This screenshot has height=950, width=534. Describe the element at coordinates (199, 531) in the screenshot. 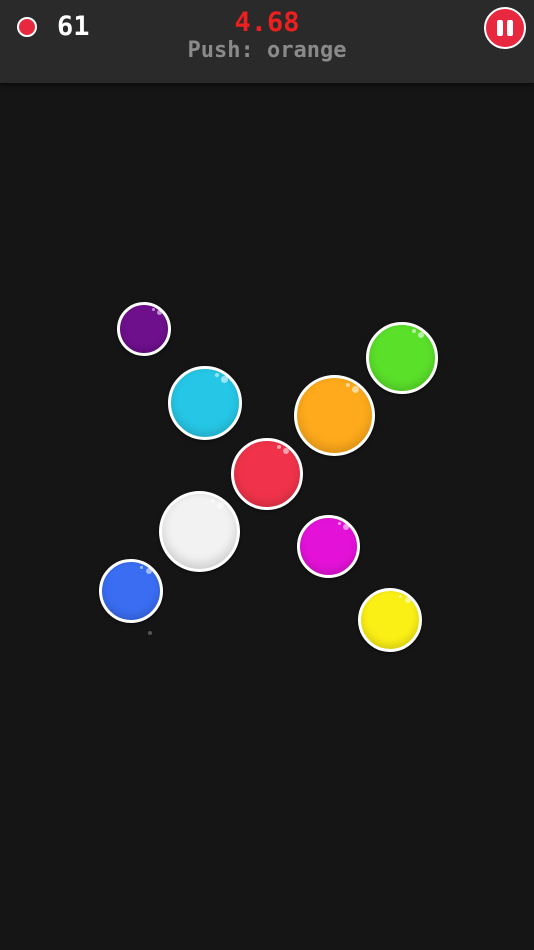

I see `bubble-white` at that location.